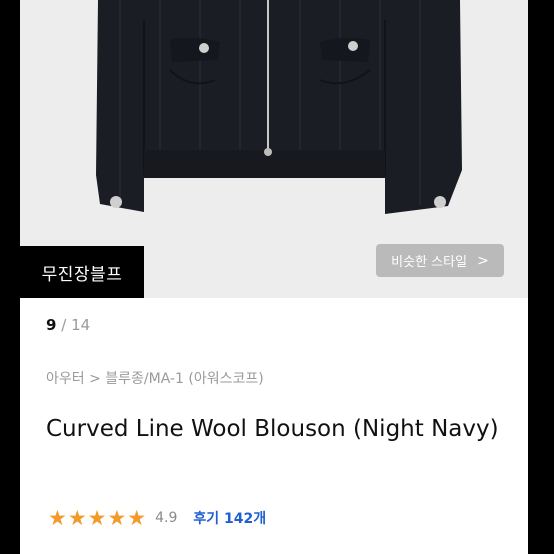 The image size is (554, 554). I want to click on event-badge: 무진장블프, so click(82, 272).